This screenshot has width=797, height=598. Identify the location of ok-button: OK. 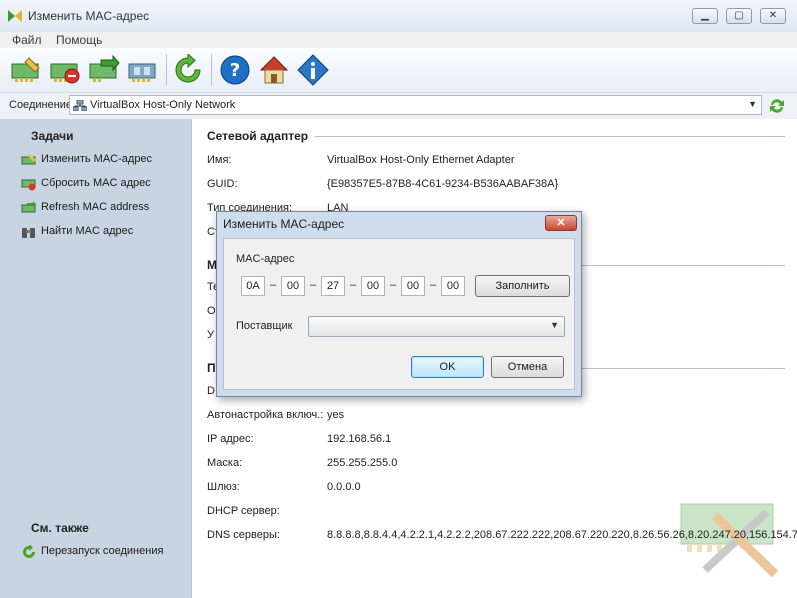
(447, 367).